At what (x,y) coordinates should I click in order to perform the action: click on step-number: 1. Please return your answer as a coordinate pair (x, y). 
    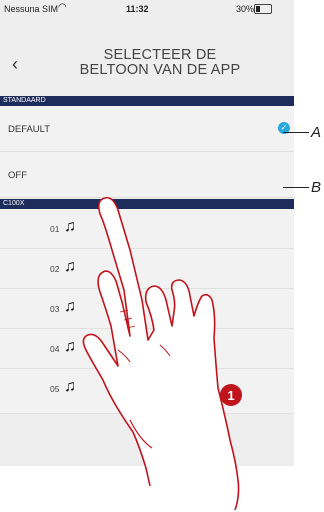
    Looking at the image, I should click on (230, 395).